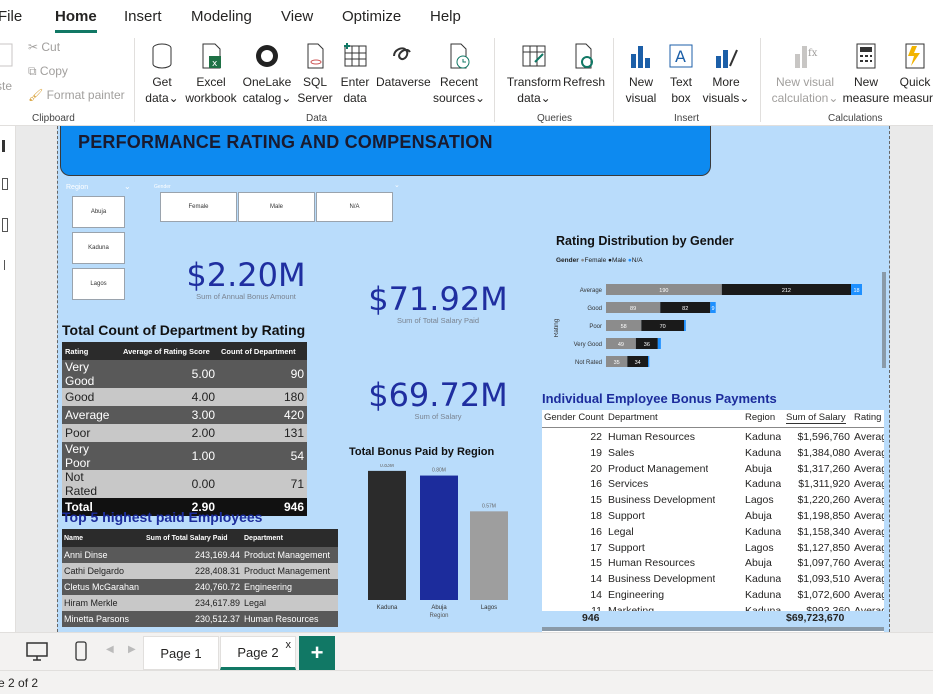 This screenshot has width=933, height=694. Describe the element at coordinates (713, 517) in the screenshot. I see `table-row: 18 Support Abuja $1,198,850 Average` at that location.